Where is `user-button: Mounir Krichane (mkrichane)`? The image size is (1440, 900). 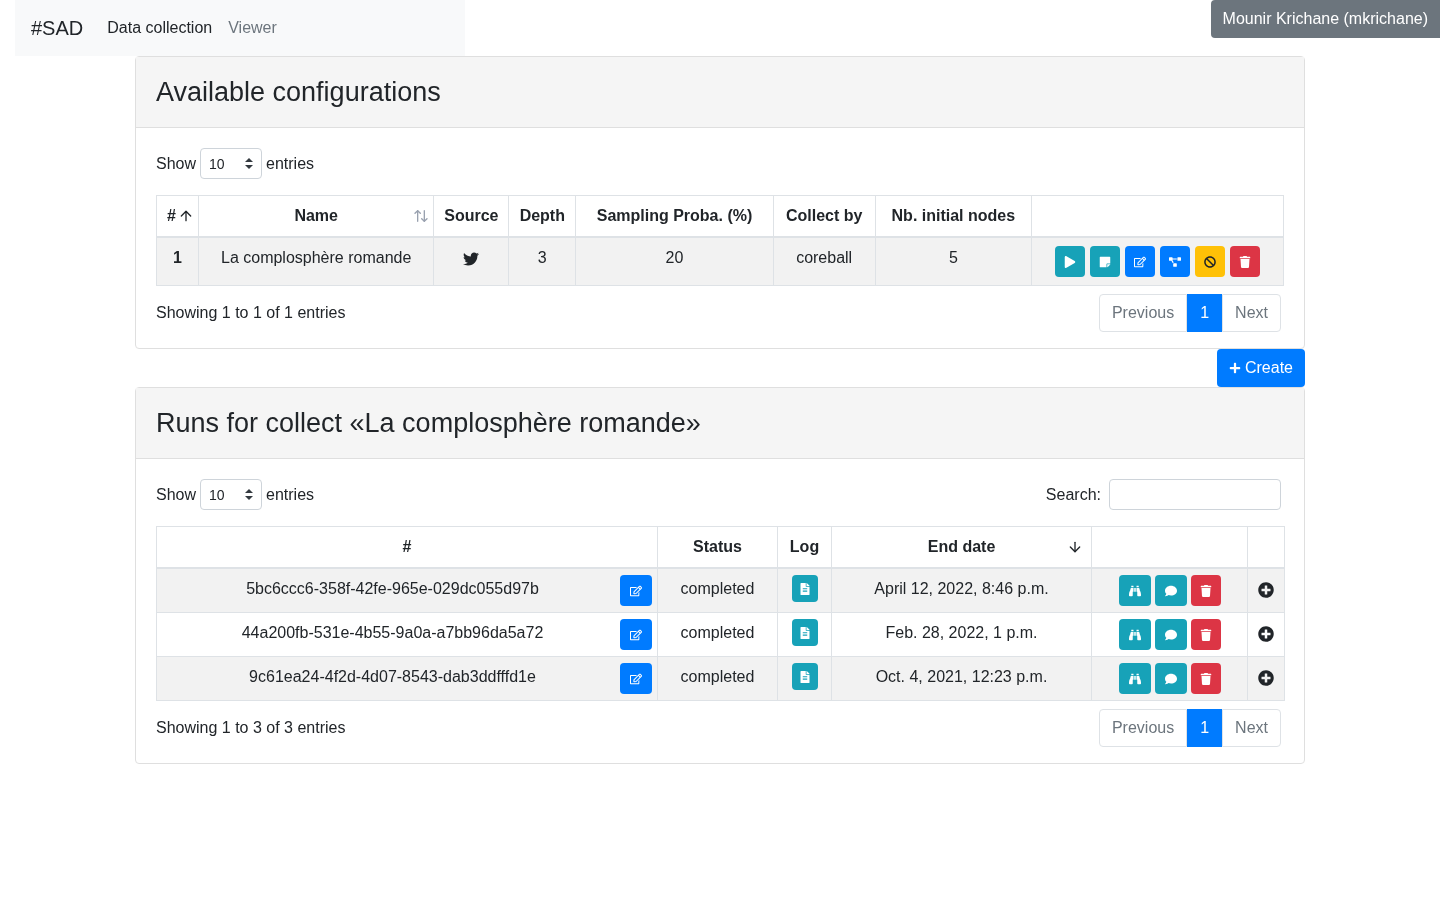
user-button: Mounir Krichane (mkrichane) is located at coordinates (1325, 19).